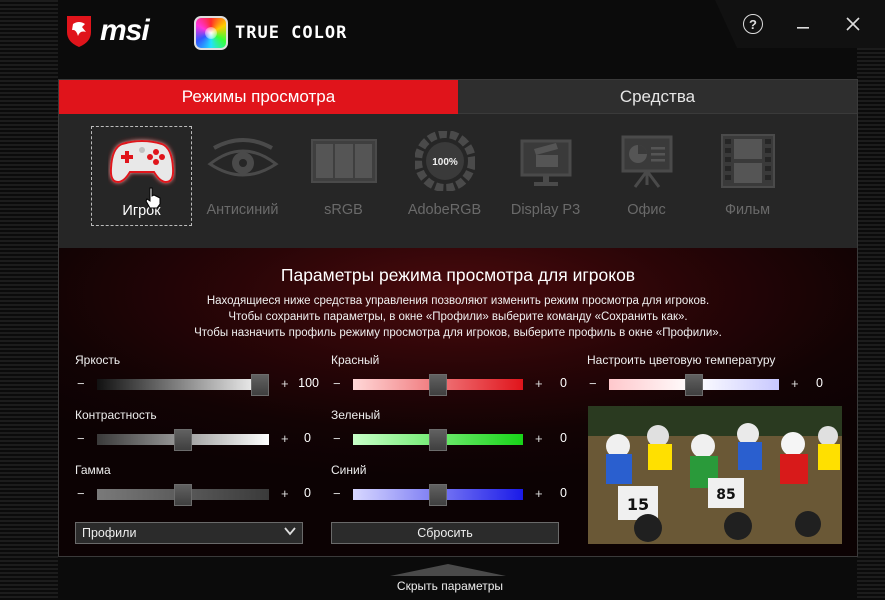 The width and height of the screenshot is (885, 600). I want to click on mode-srgb: sRGB, so click(343, 176).